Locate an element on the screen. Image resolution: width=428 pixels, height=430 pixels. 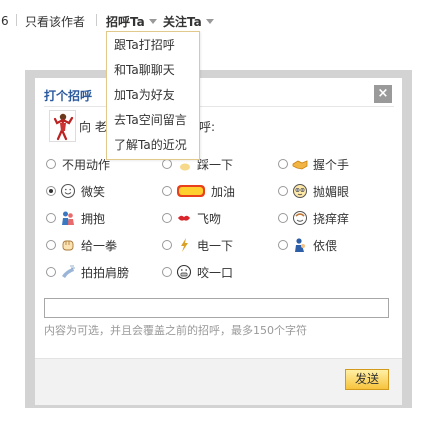
follow-menu-trigger: 关注Ta is located at coordinates (188, 21).